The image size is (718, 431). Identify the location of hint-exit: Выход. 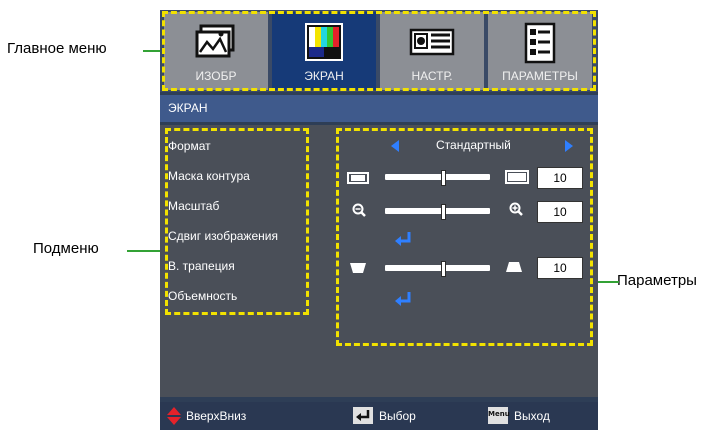
(532, 416).